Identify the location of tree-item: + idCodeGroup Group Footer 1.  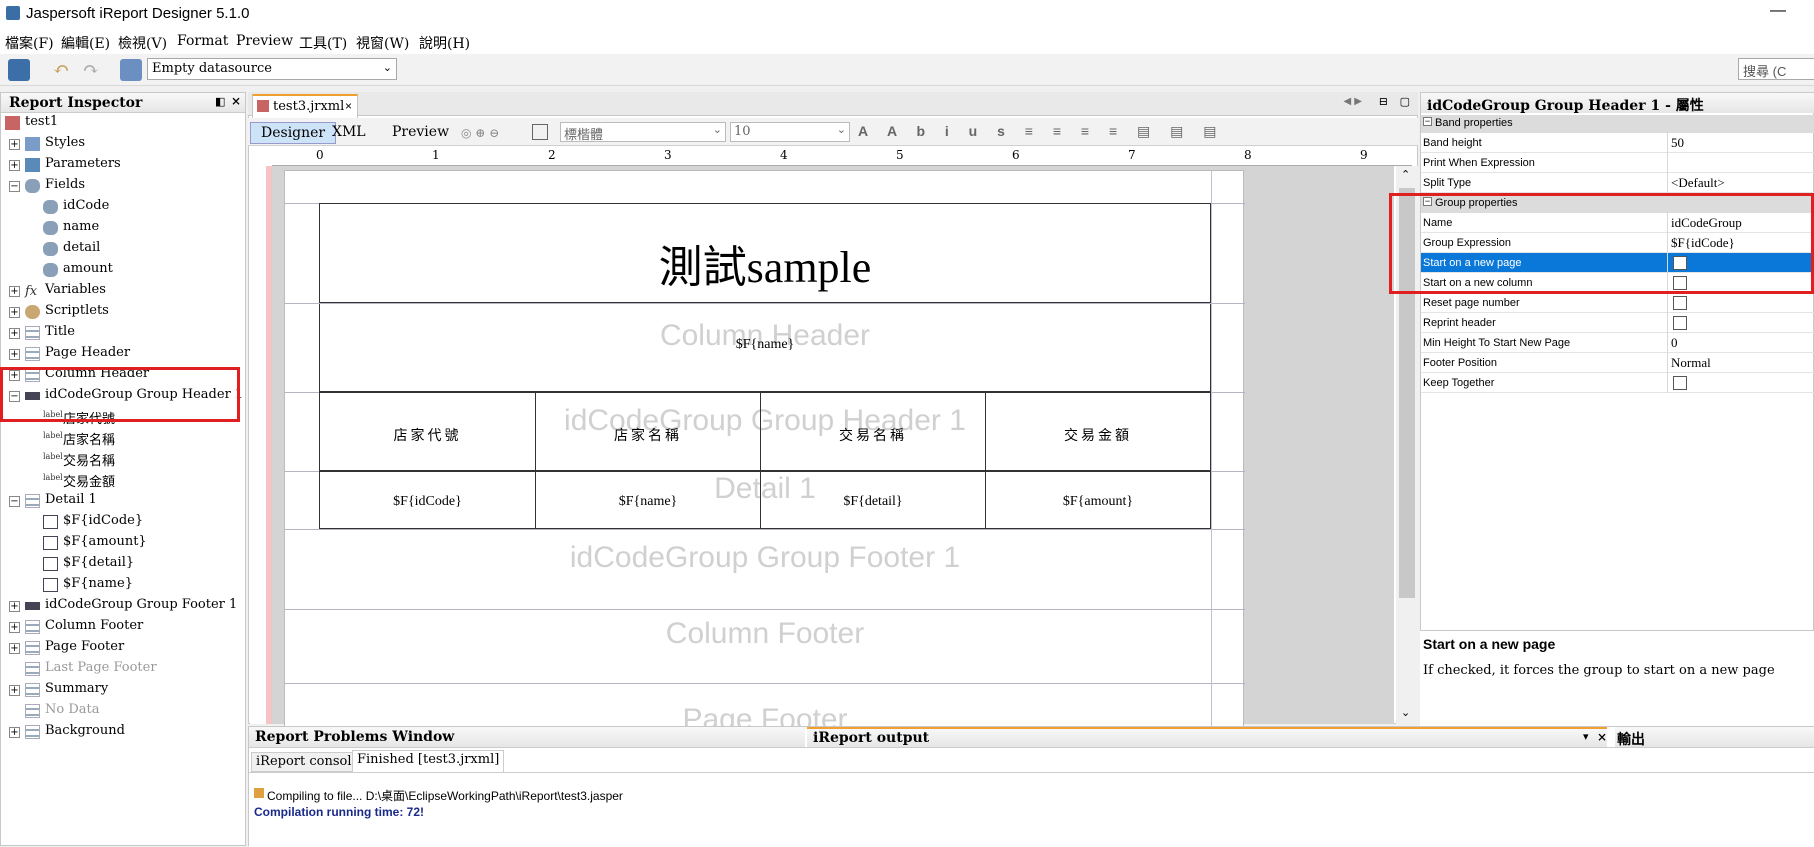
(121, 606).